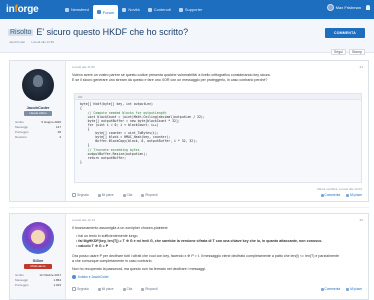 Image resolution: width=374 pixels, height=300 pixels. I want to click on post-permalink: #2, so click(361, 220).